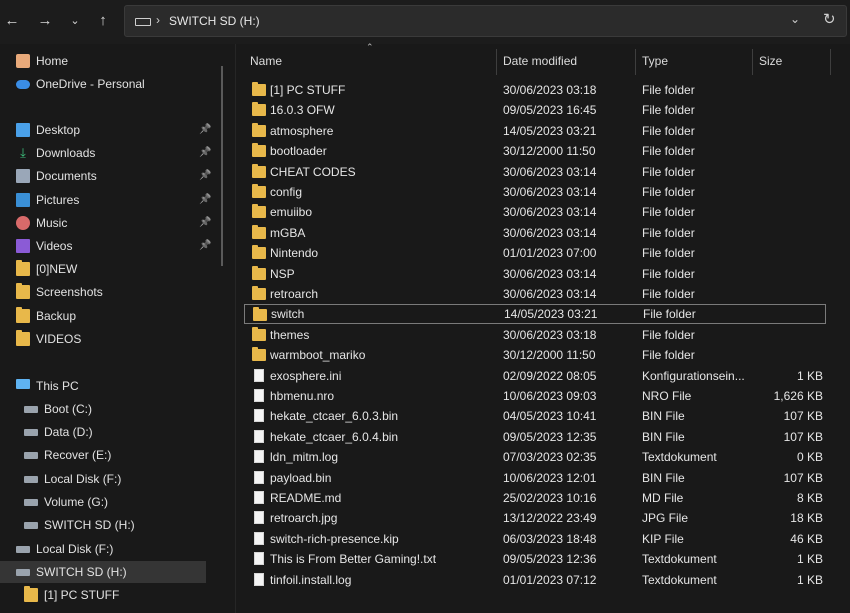  I want to click on table-row: themes 30/06/2023 03:18 File folder, so click(535, 335).